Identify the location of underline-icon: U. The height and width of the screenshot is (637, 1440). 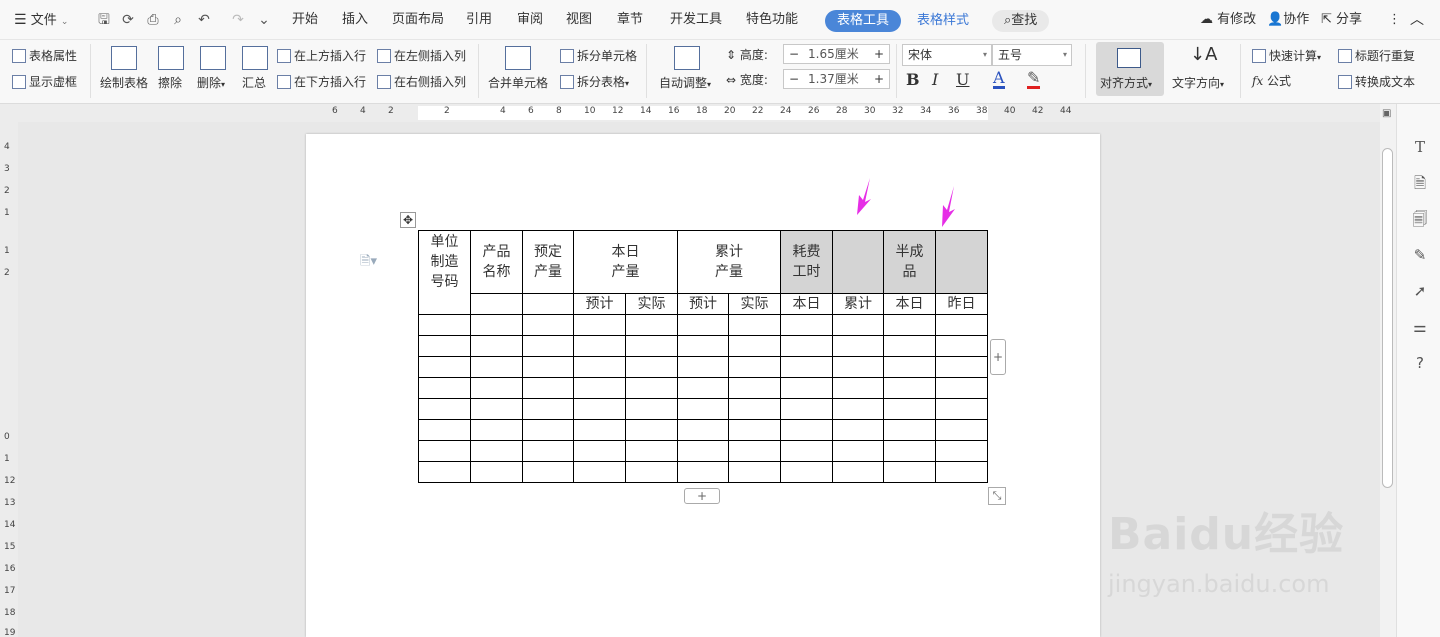
(962, 79).